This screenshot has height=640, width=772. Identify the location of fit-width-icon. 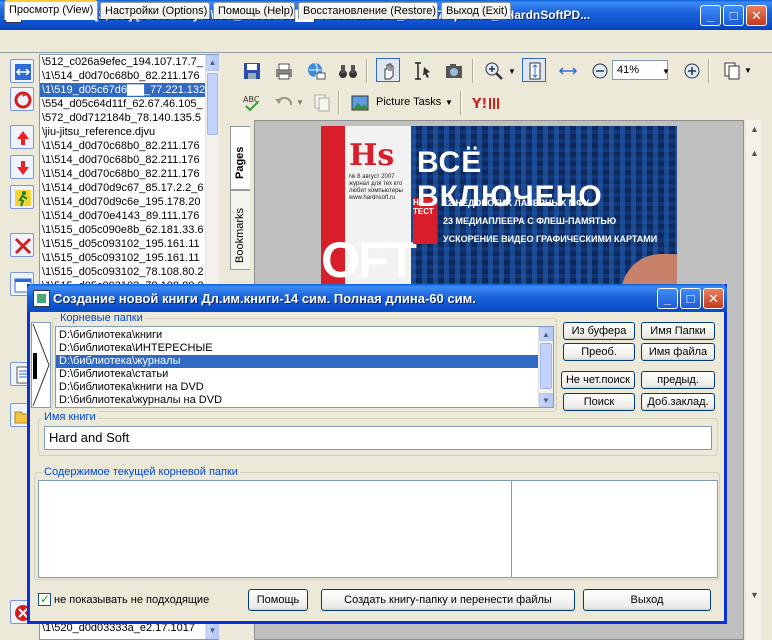
(568, 71).